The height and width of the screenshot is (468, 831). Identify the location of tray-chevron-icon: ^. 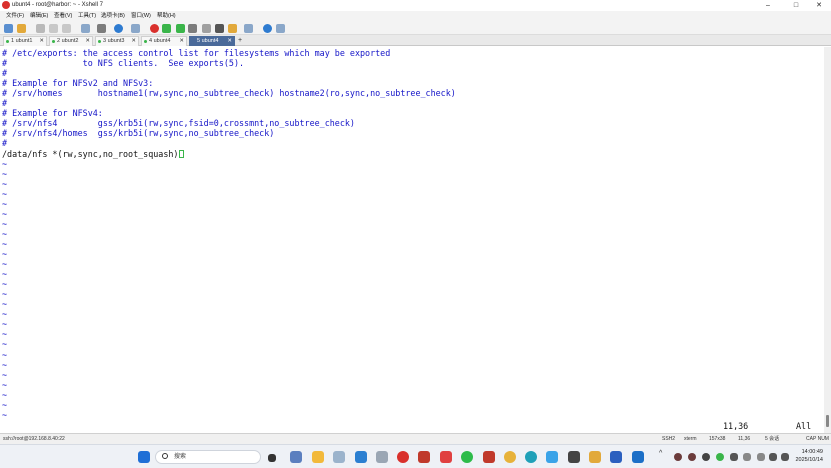
(660, 453).